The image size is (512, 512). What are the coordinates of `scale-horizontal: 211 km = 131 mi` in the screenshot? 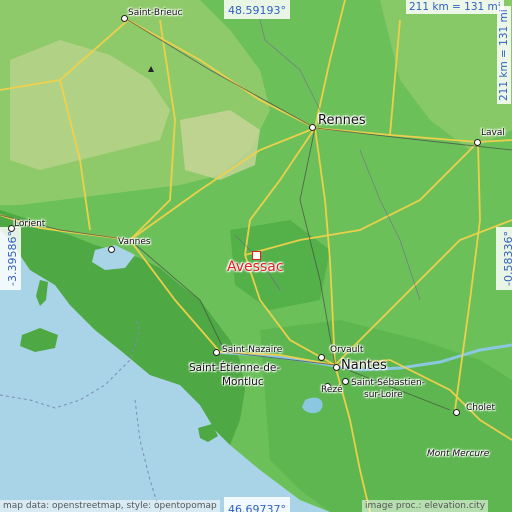 It's located at (455, 7).